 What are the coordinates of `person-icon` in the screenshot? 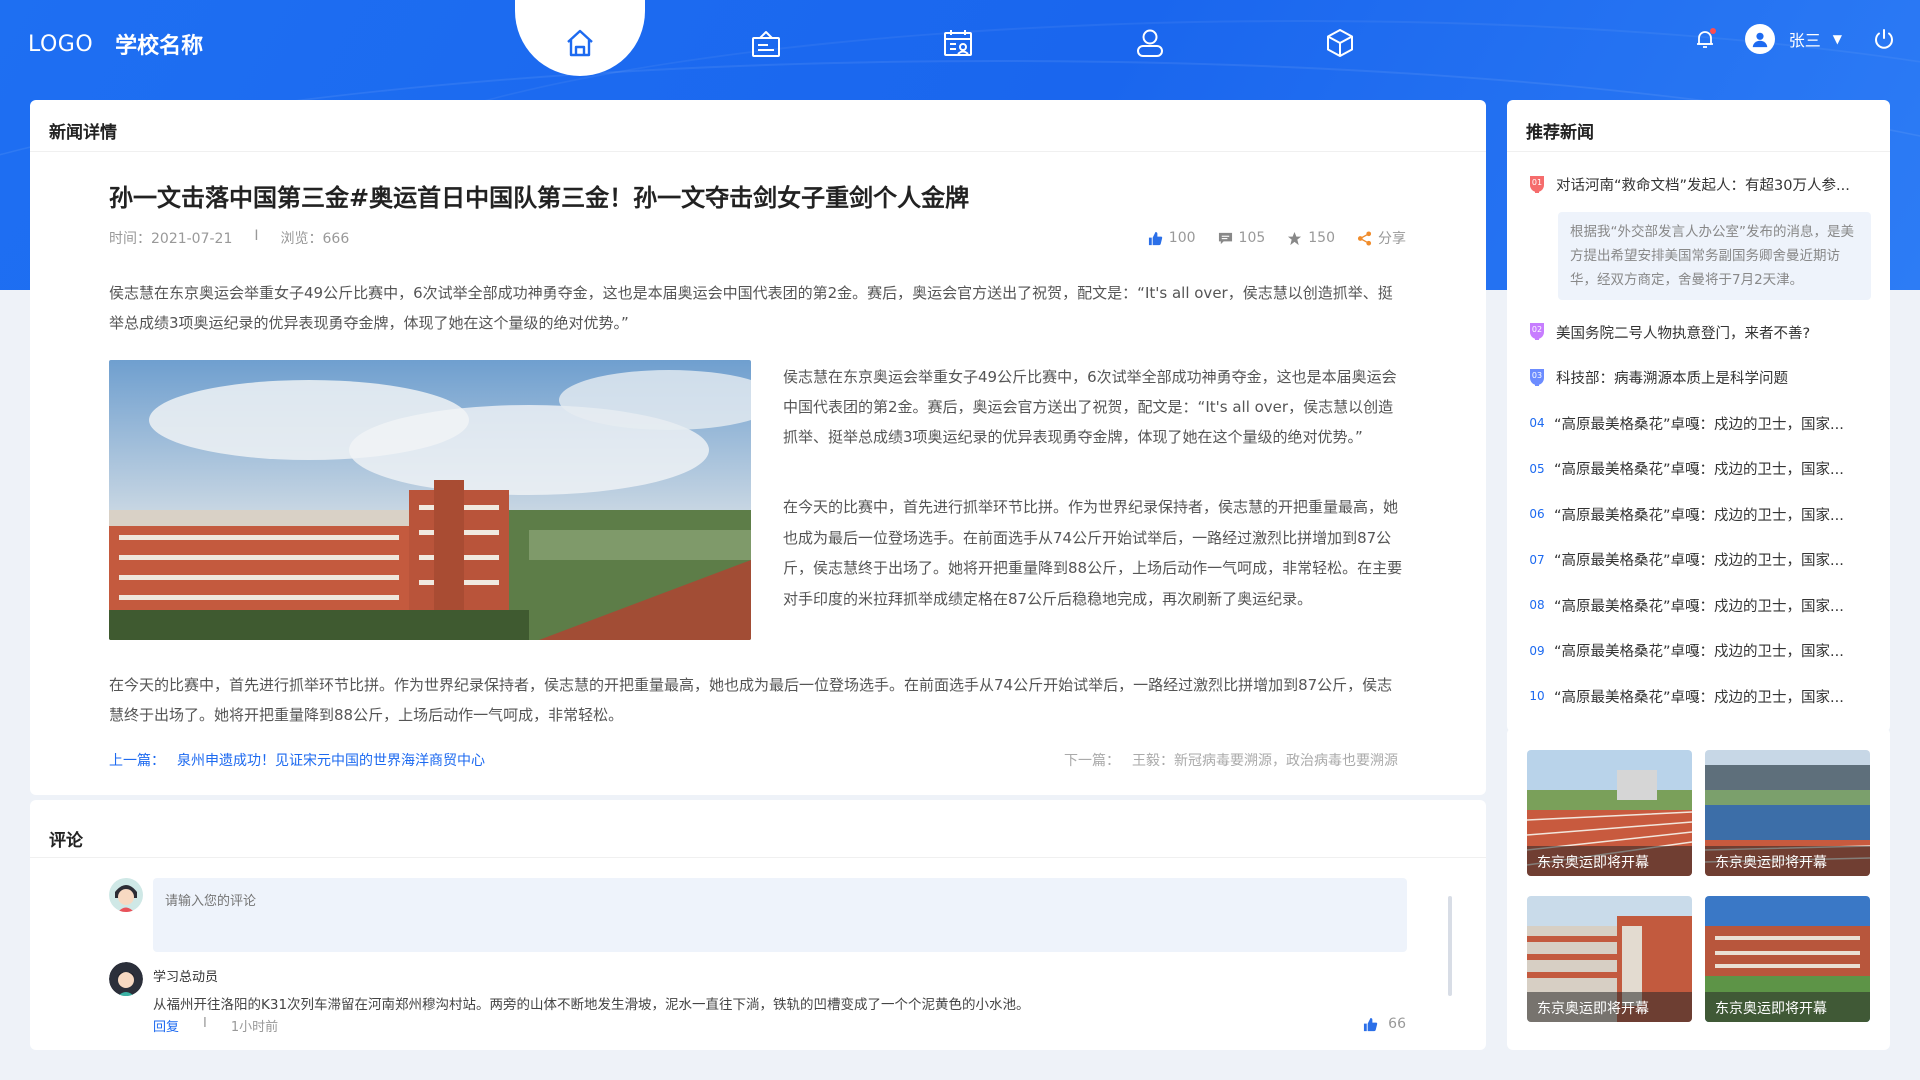 It's located at (1759, 40).